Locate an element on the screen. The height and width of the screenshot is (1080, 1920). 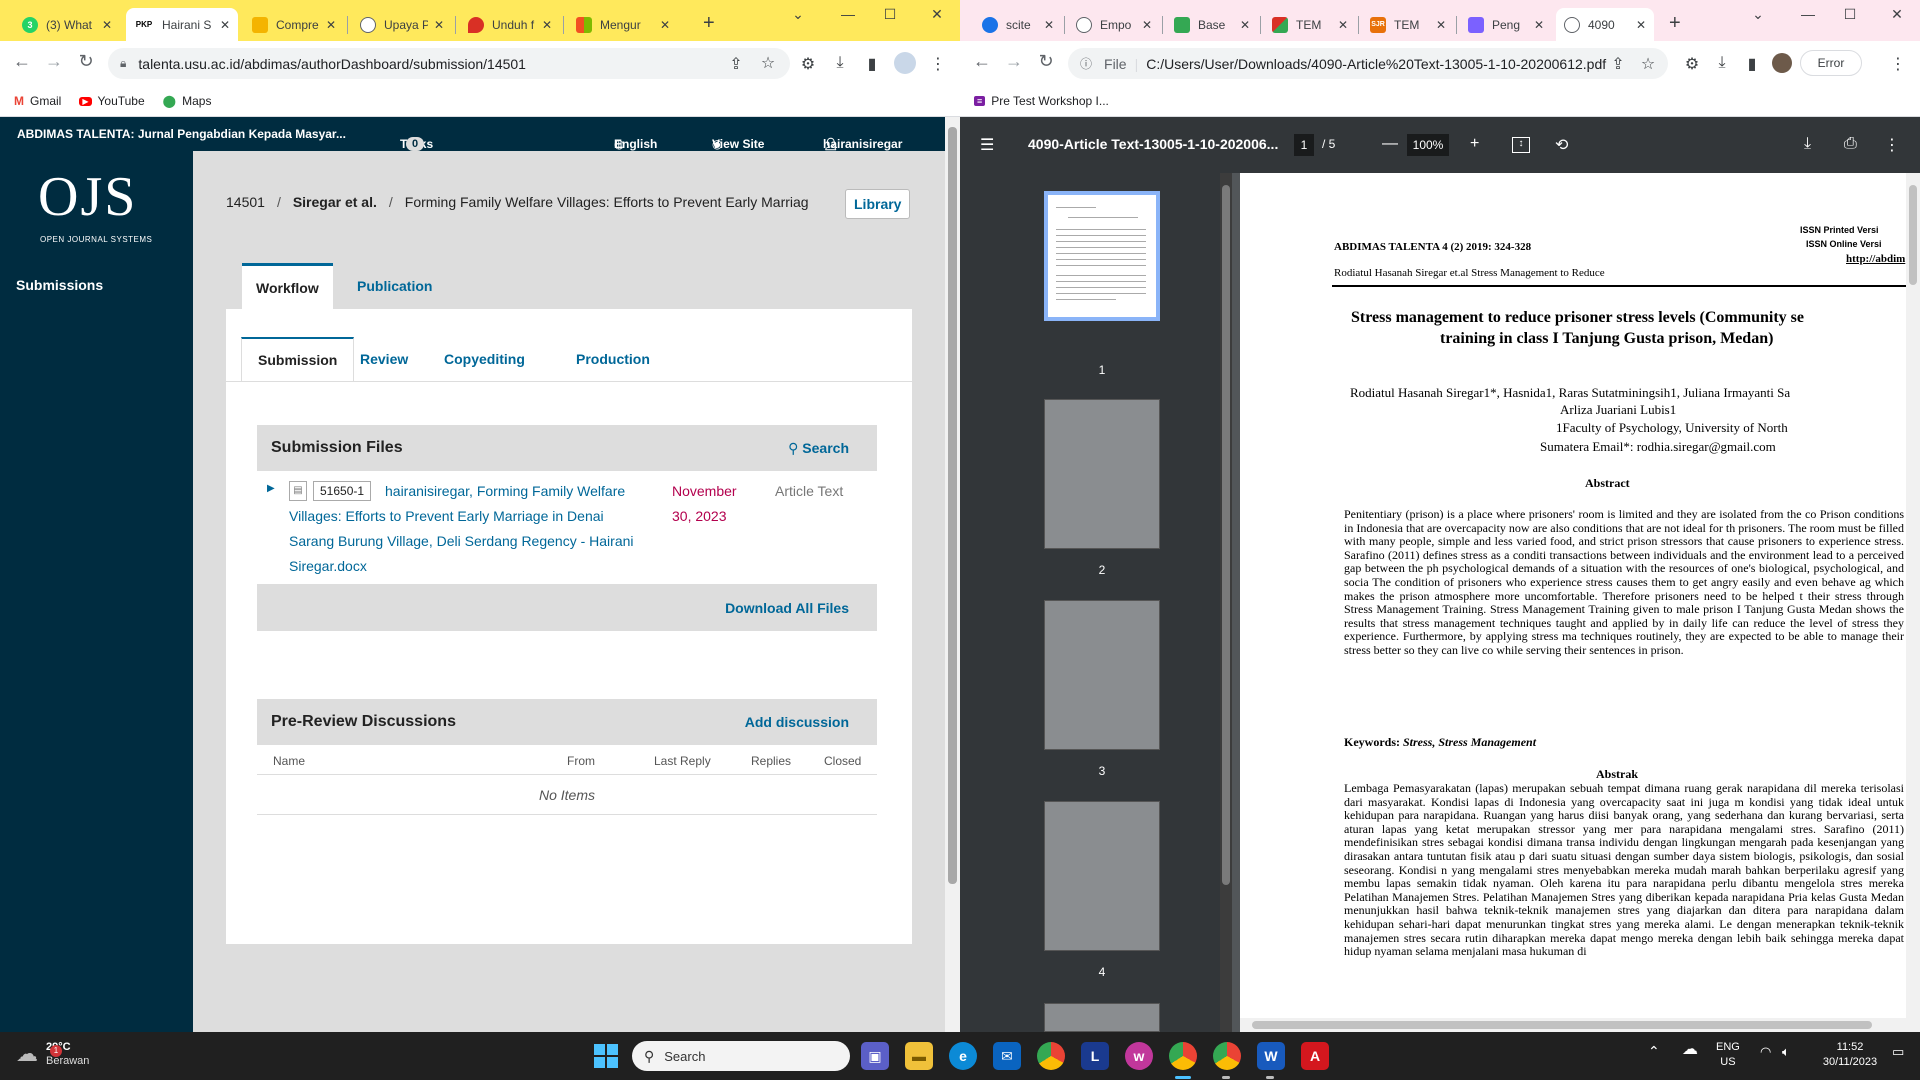
chrome-icon is located at coordinates (1051, 1056).